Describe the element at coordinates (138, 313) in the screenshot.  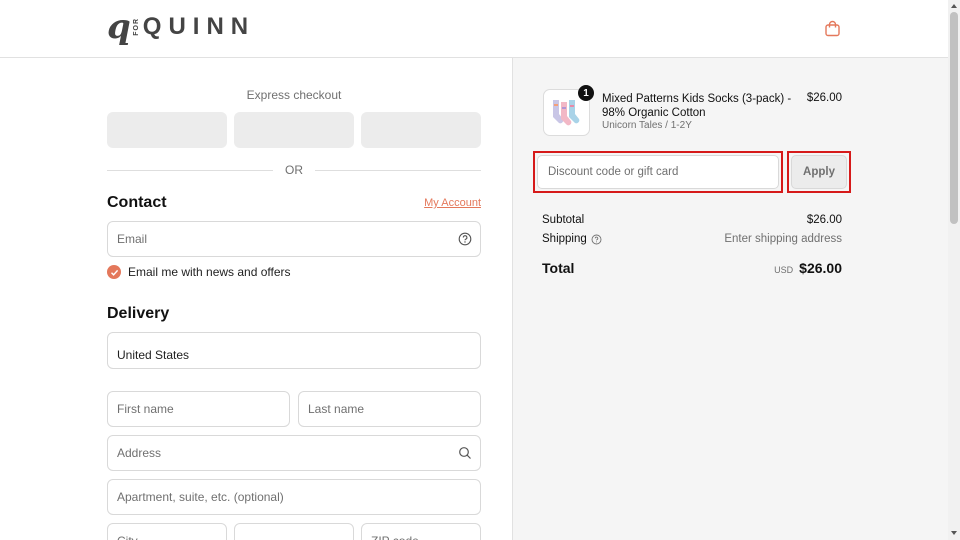
I see `delivery-title: Delivery` at that location.